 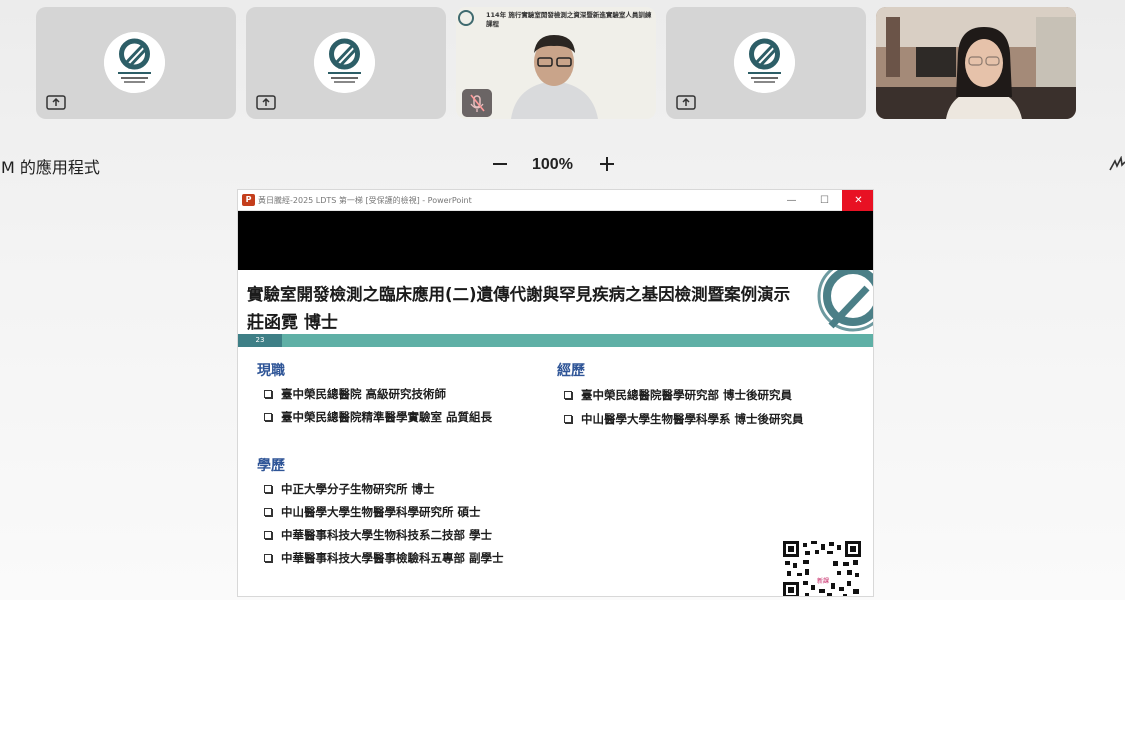 What do you see at coordinates (292, 323) in the screenshot?
I see `slide-subtitle: 莊函霓 博士` at bounding box center [292, 323].